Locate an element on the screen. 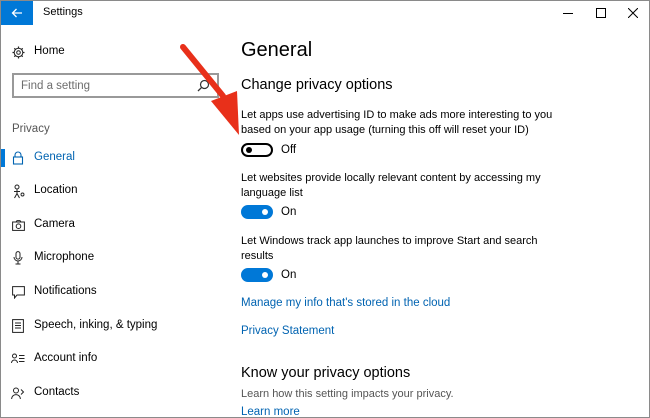 The height and width of the screenshot is (418, 650). sidebar-item-general: General is located at coordinates (115, 158).